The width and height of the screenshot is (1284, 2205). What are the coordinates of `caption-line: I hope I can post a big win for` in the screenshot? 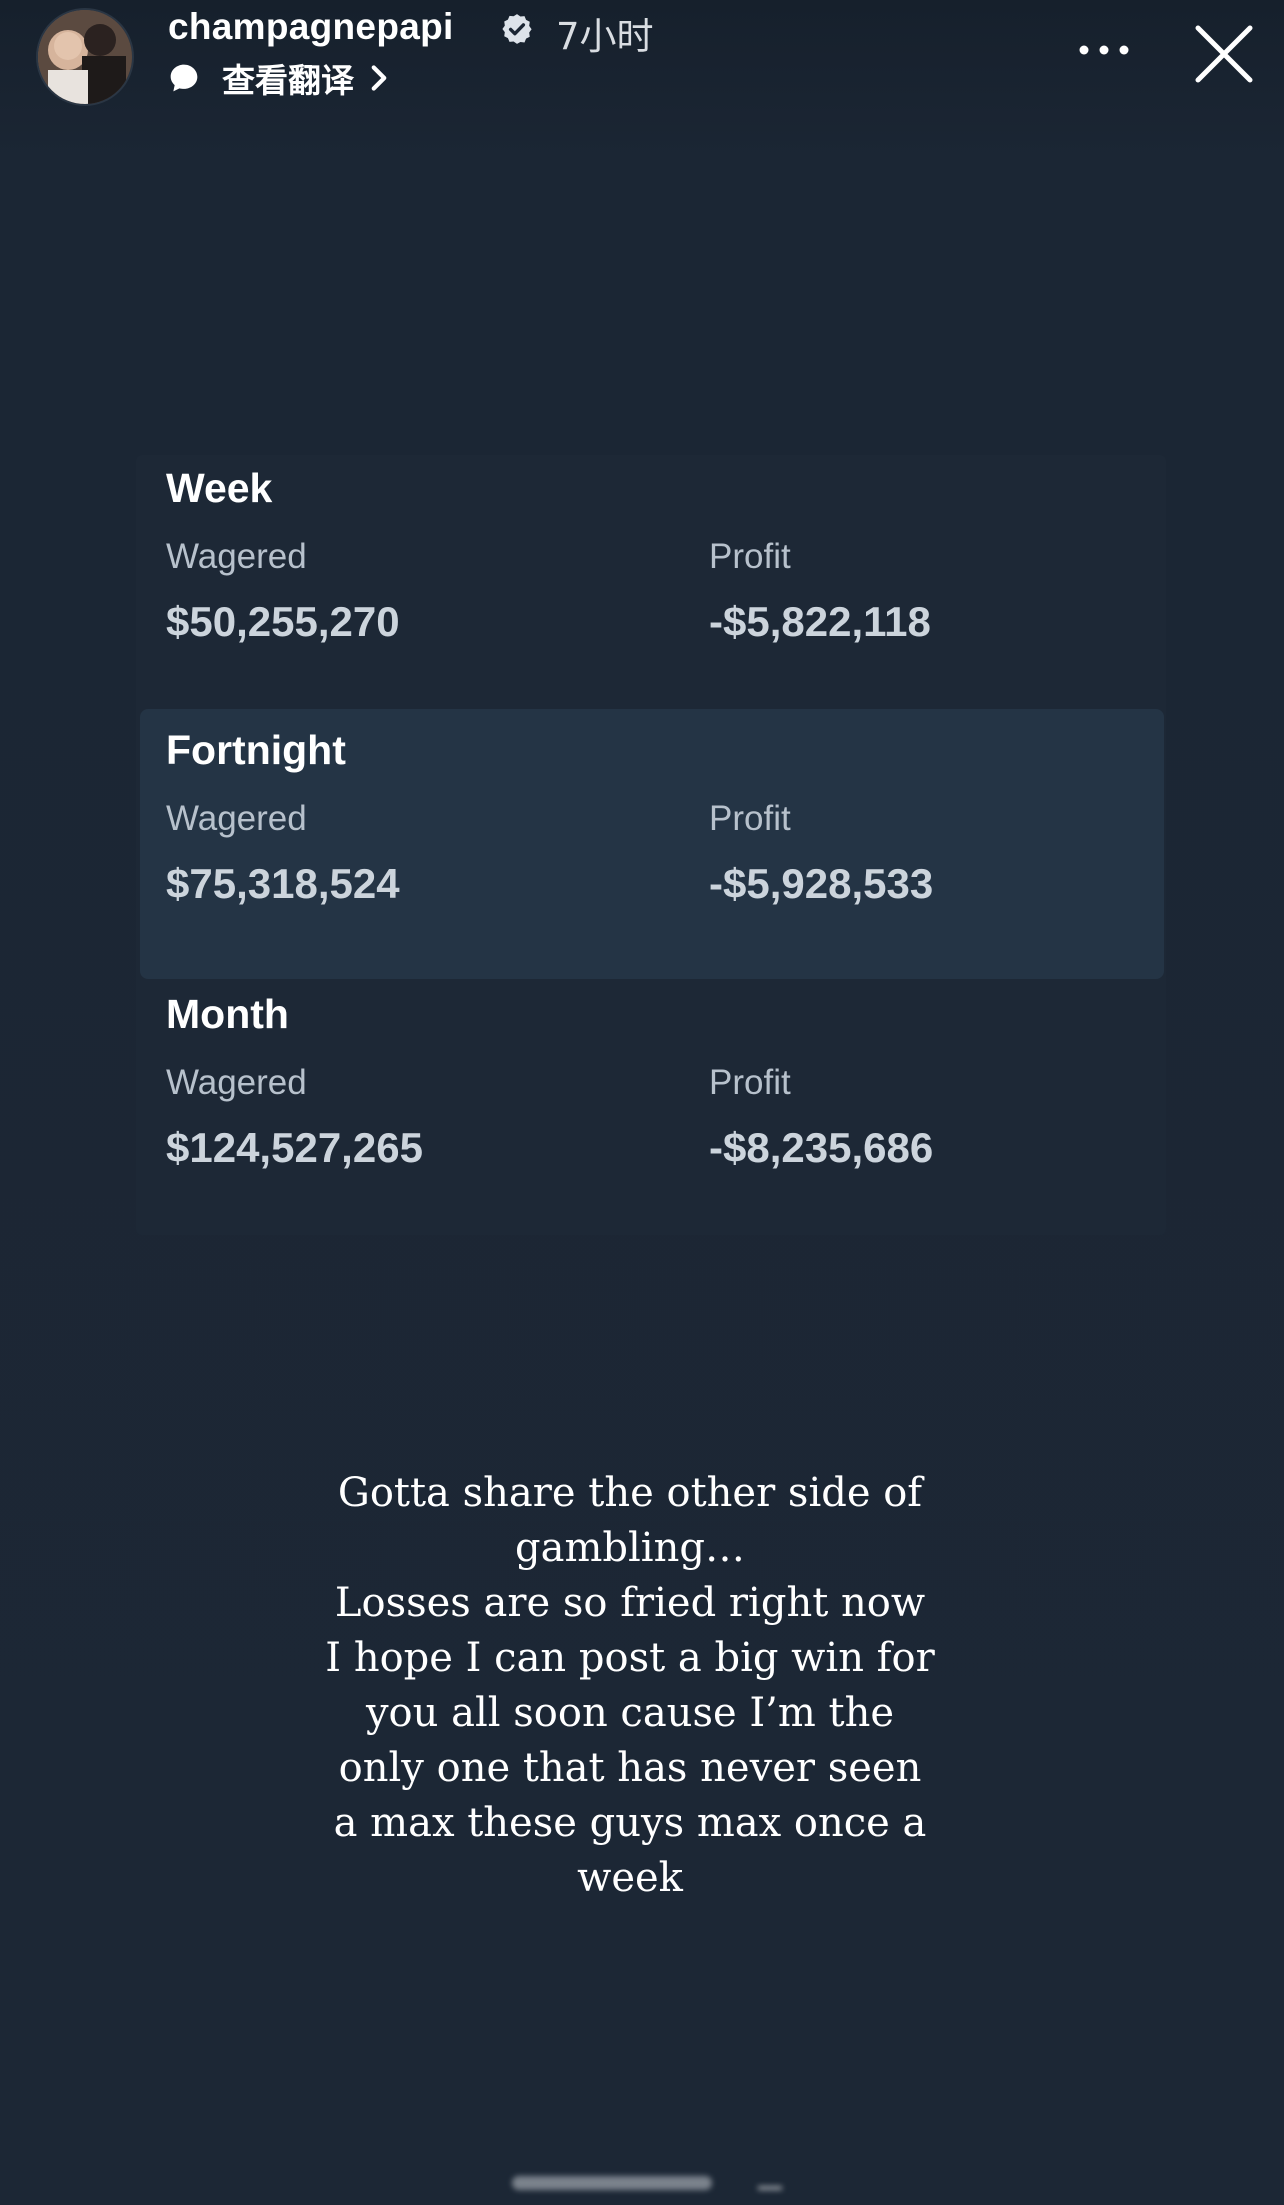 It's located at (630, 1658).